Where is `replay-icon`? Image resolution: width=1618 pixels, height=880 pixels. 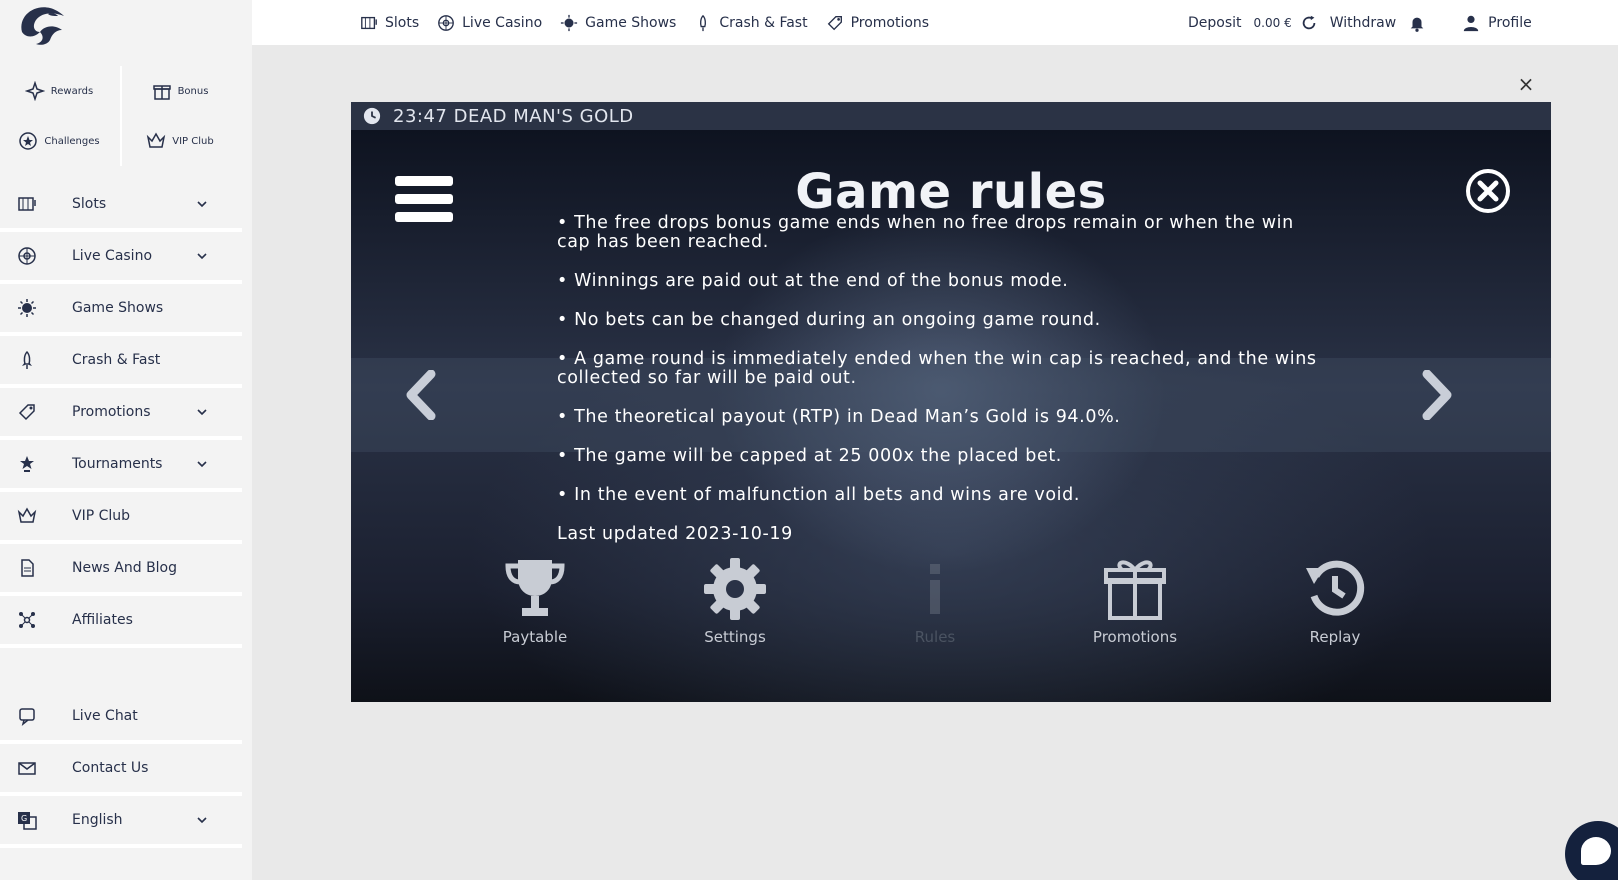
replay-icon is located at coordinates (1335, 588).